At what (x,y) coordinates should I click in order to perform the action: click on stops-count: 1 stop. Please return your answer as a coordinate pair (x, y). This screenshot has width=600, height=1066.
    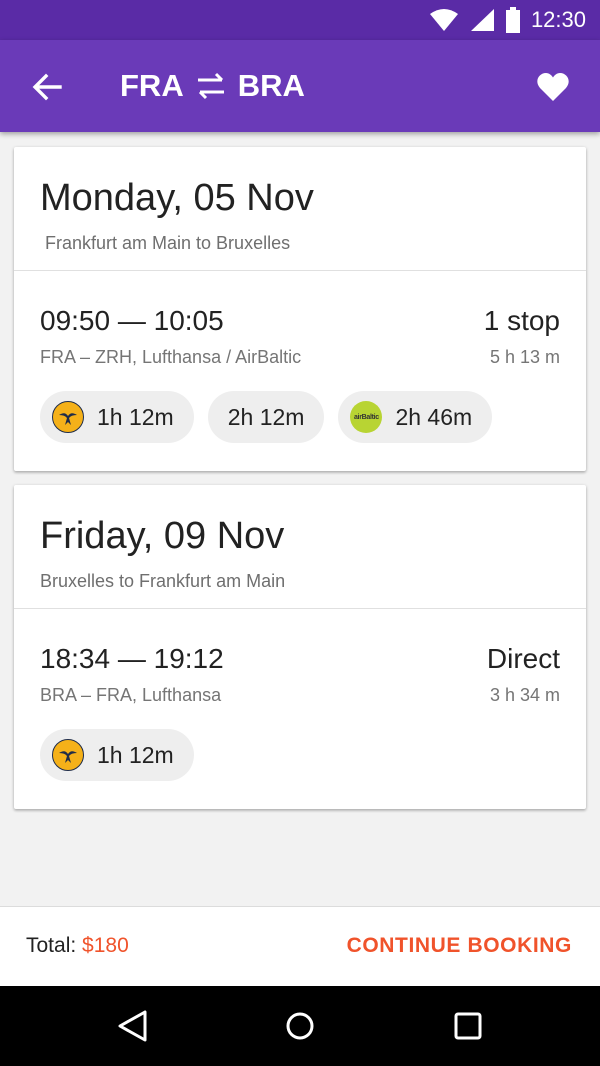
    Looking at the image, I should click on (521, 320).